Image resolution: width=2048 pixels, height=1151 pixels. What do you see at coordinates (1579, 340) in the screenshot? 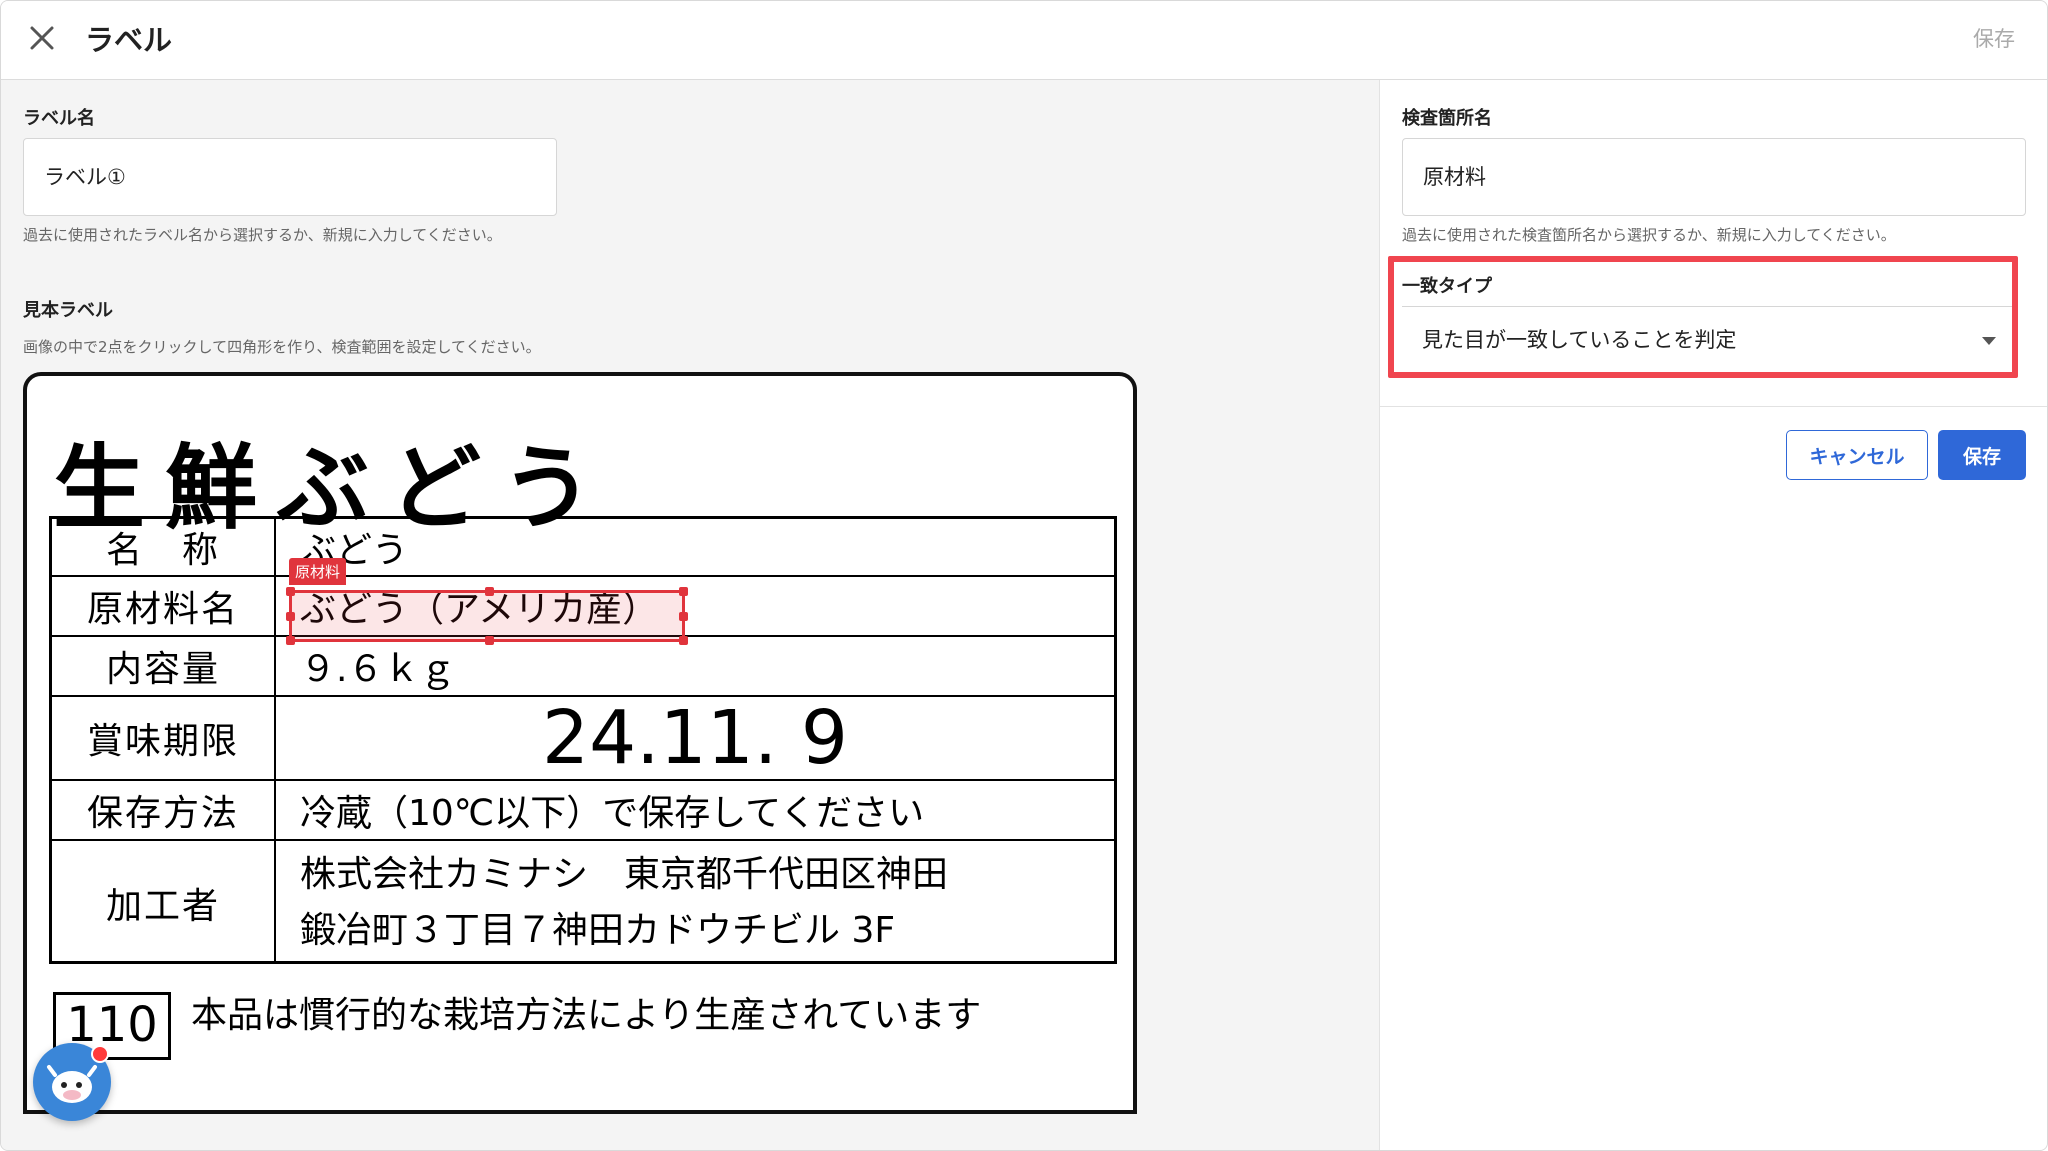
I see `match-type-value: 見た目が一致していることを判定` at bounding box center [1579, 340].